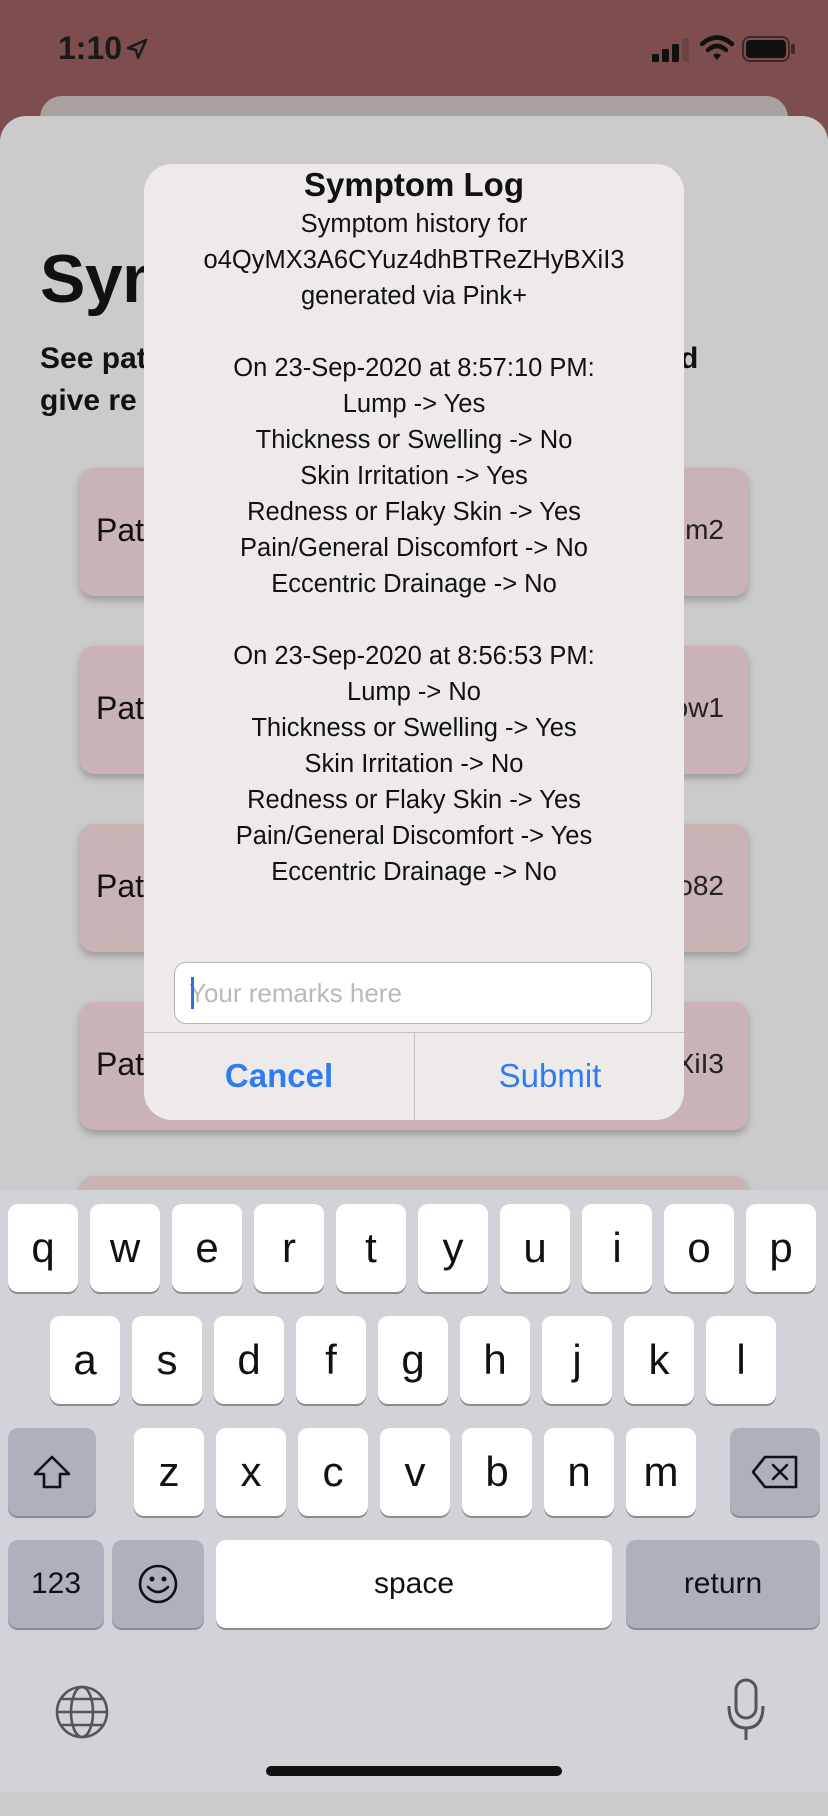 The height and width of the screenshot is (1816, 828). What do you see at coordinates (414, 50) in the screenshot?
I see `status-bar: 1:10` at bounding box center [414, 50].